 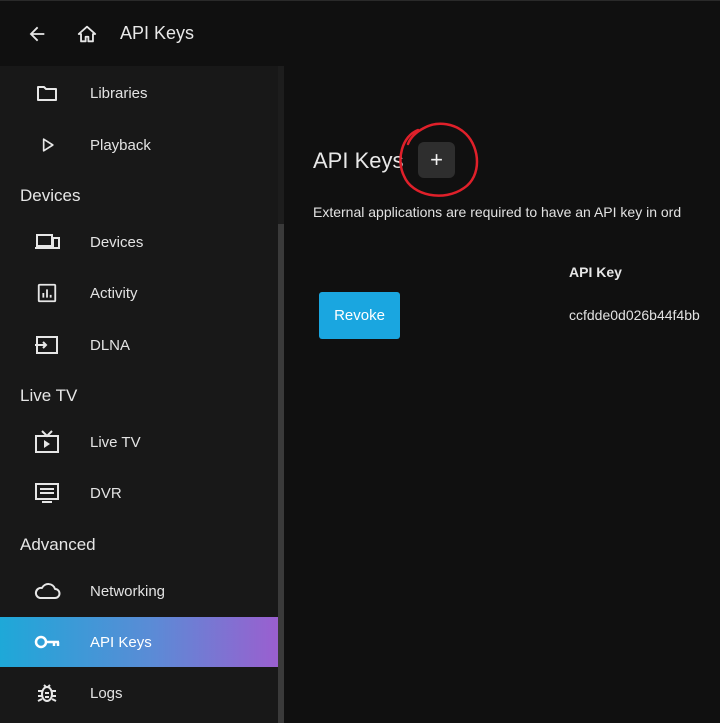 I want to click on section-devices: Devices, so click(x=50, y=195).